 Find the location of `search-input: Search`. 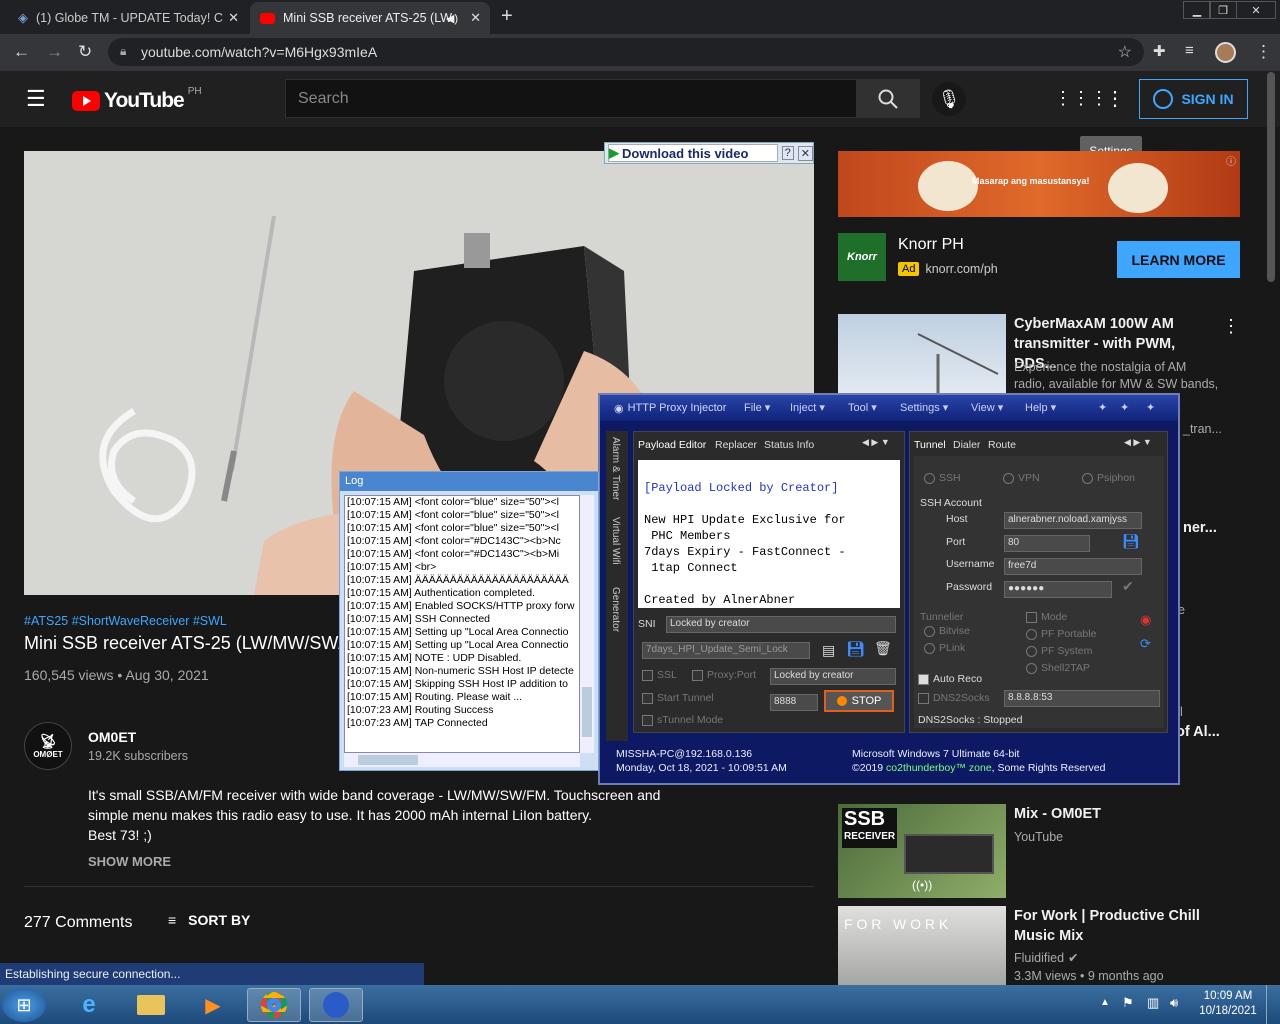

search-input: Search is located at coordinates (571, 98).